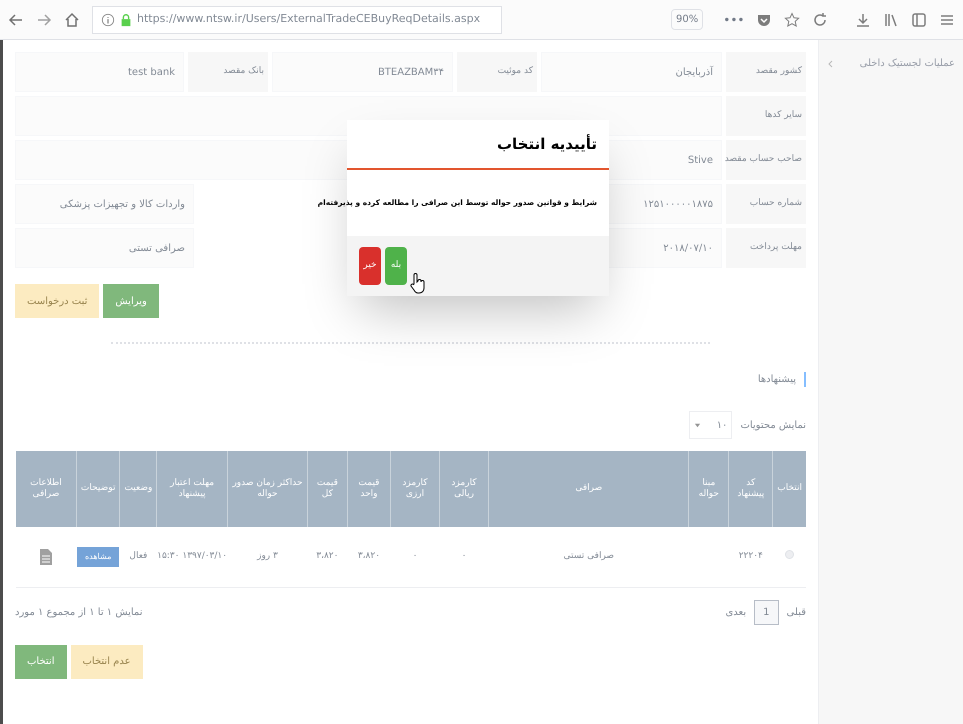 The image size is (963, 724). What do you see at coordinates (766, 116) in the screenshot?
I see `field-label: سایر کدها` at bounding box center [766, 116].